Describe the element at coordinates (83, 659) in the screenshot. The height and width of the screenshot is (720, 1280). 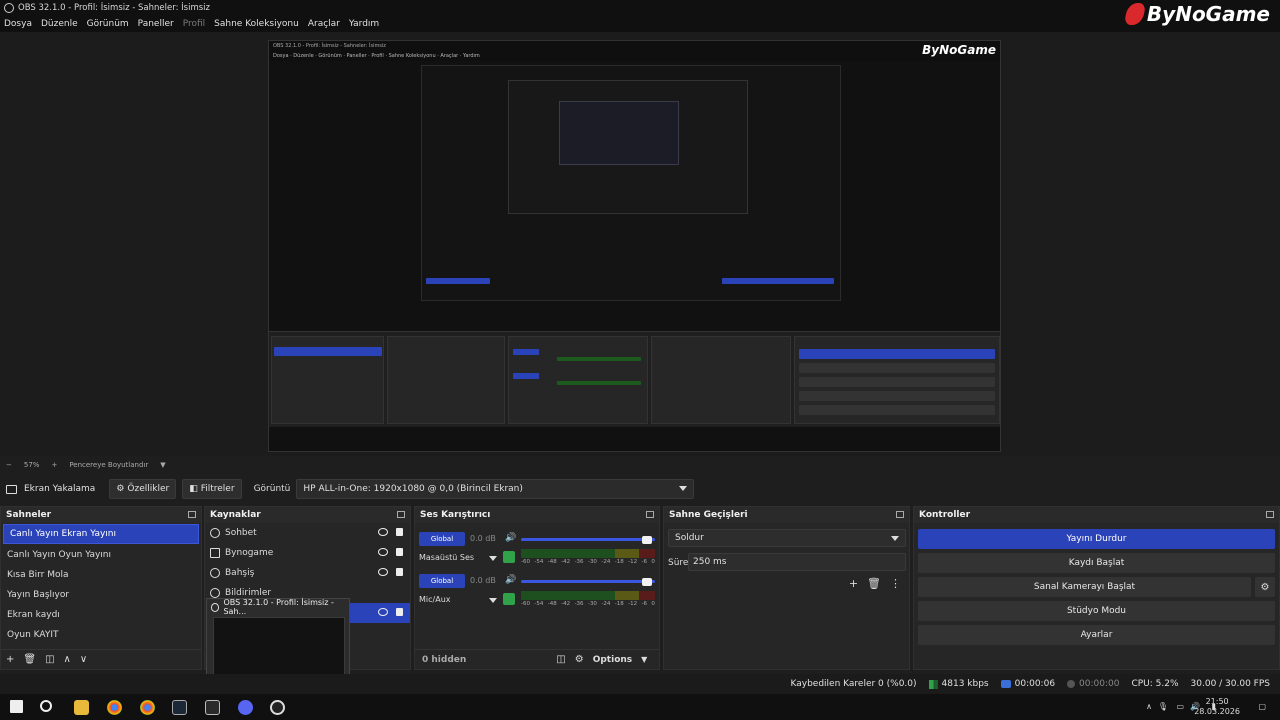
I see `move-down-icon: ∨` at that location.